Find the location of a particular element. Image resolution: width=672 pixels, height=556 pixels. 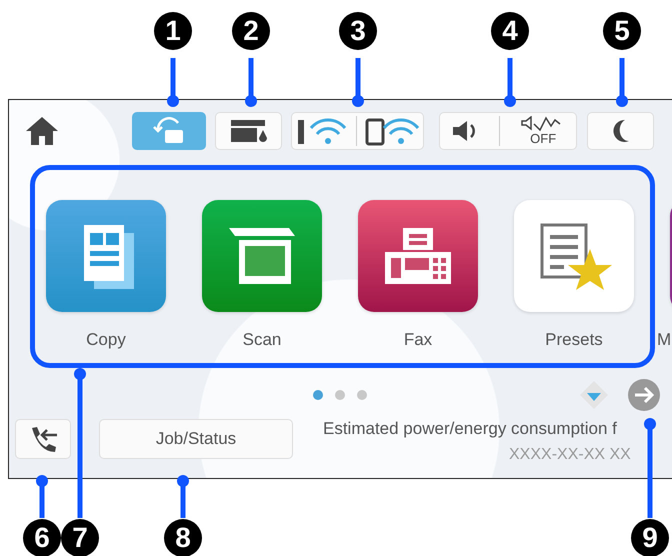

callout-number: 4 is located at coordinates (510, 31).